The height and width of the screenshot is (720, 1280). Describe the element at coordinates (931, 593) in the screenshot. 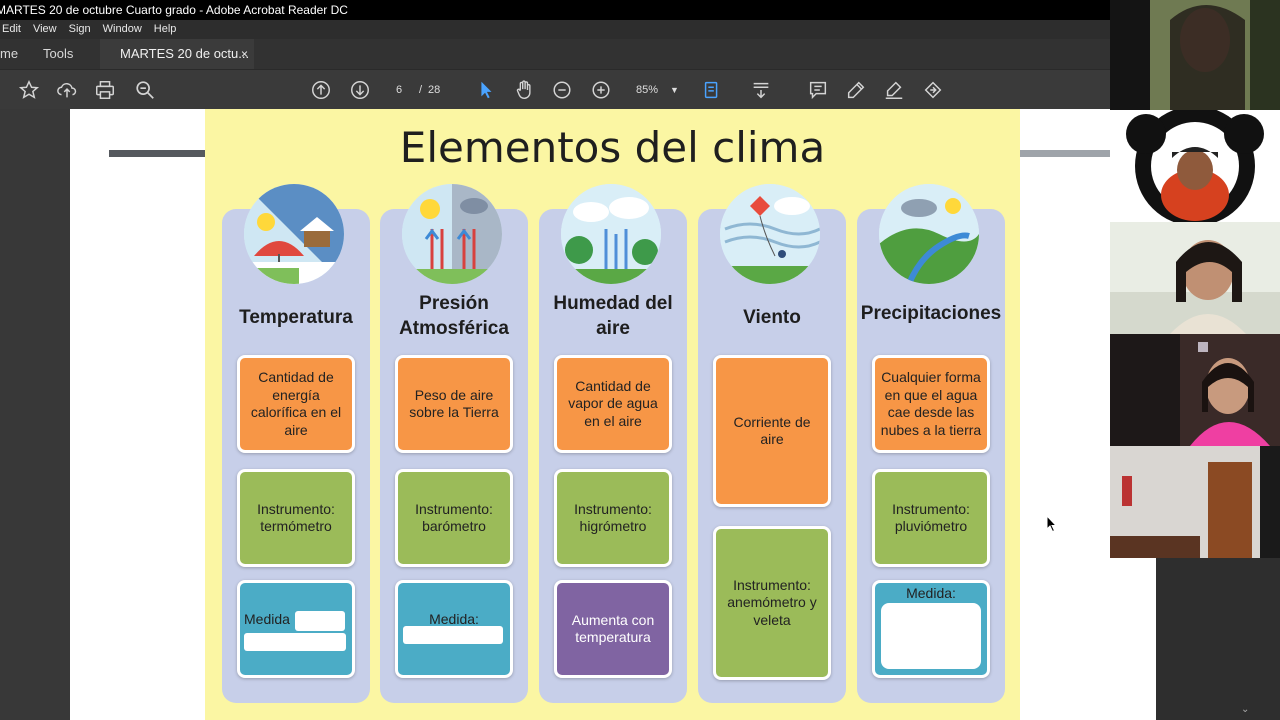

I see `measure-label: Medida:` at that location.